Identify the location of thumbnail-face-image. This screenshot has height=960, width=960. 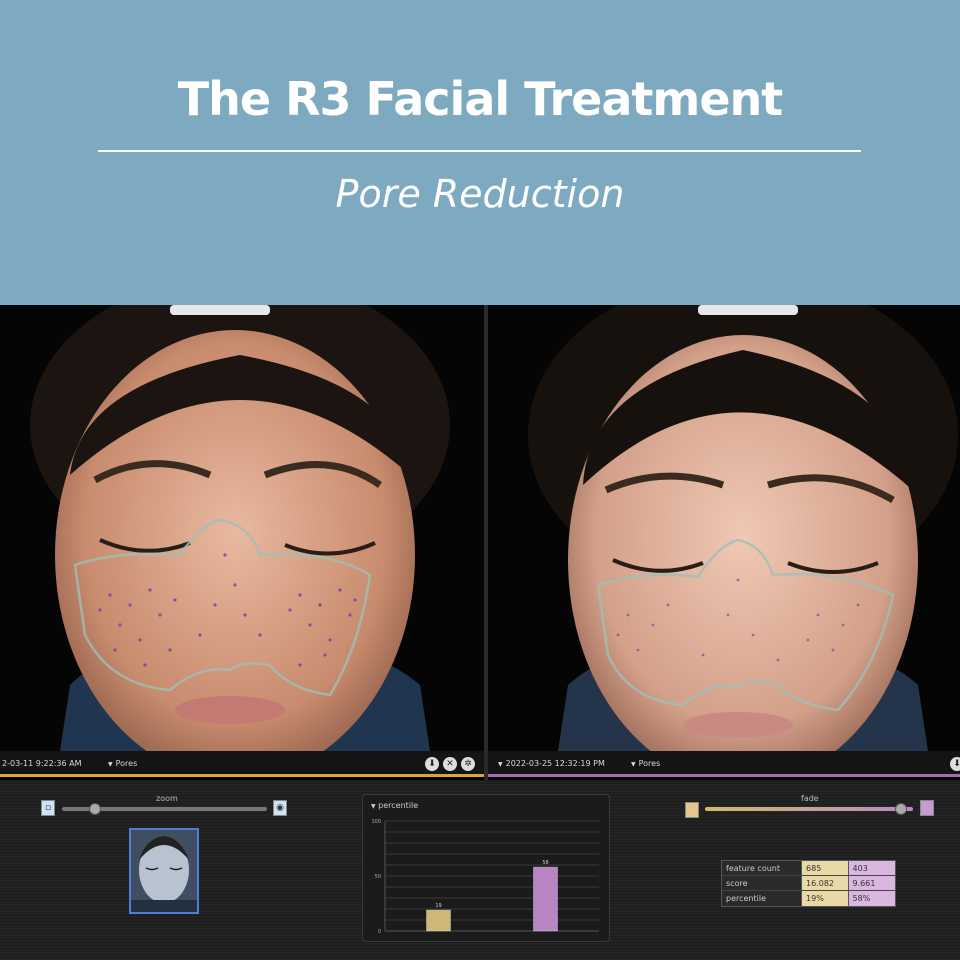
(164, 871).